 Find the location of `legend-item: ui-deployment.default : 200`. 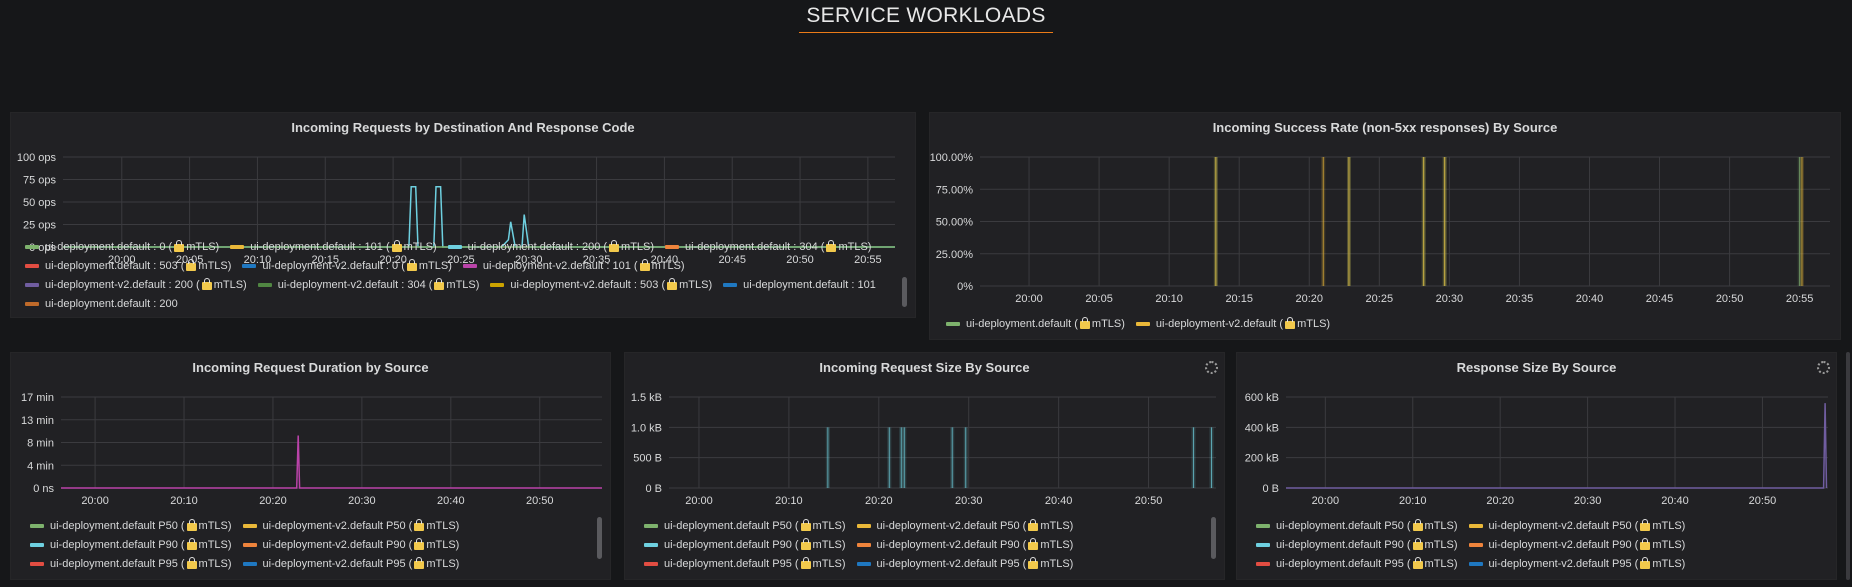

legend-item: ui-deployment.default : 200 is located at coordinates (101, 303).